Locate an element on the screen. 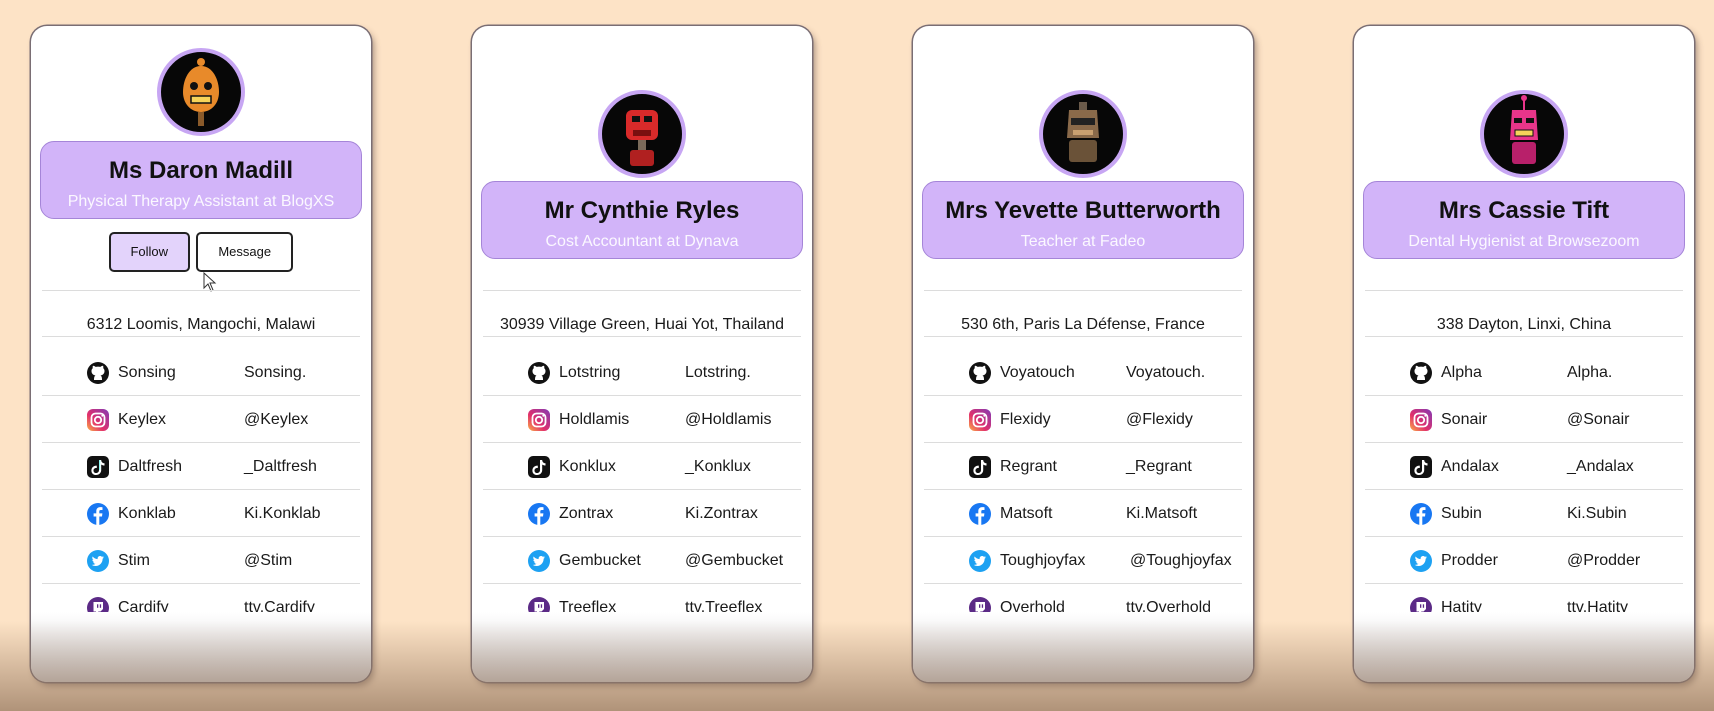 Image resolution: width=1714 pixels, height=711 pixels. social-site-name: Sonsing is located at coordinates (147, 372).